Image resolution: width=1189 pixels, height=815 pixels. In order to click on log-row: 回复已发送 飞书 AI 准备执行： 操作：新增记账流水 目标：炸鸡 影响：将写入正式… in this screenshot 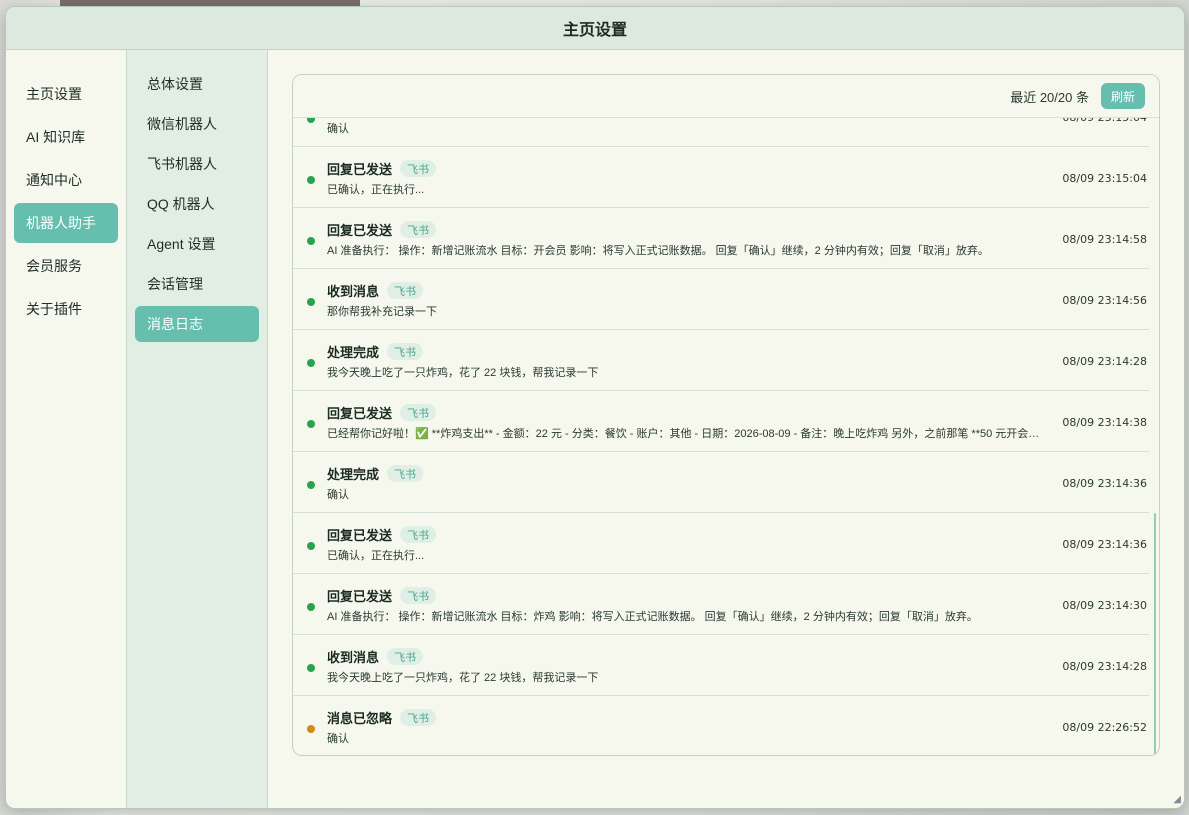, I will do `click(721, 604)`.